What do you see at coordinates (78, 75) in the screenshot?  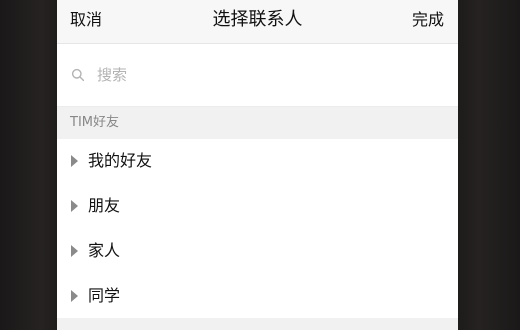 I see `search-icon` at bounding box center [78, 75].